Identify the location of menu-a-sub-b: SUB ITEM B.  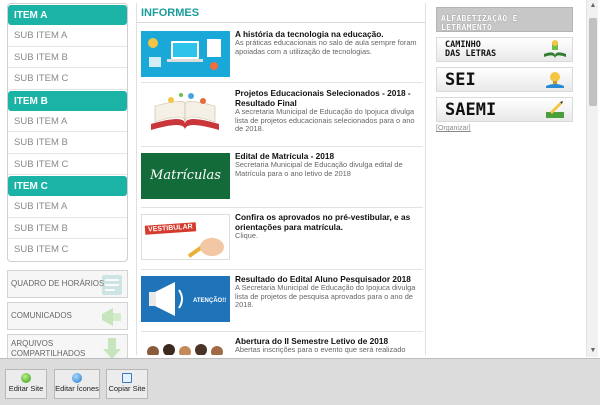
(67, 57).